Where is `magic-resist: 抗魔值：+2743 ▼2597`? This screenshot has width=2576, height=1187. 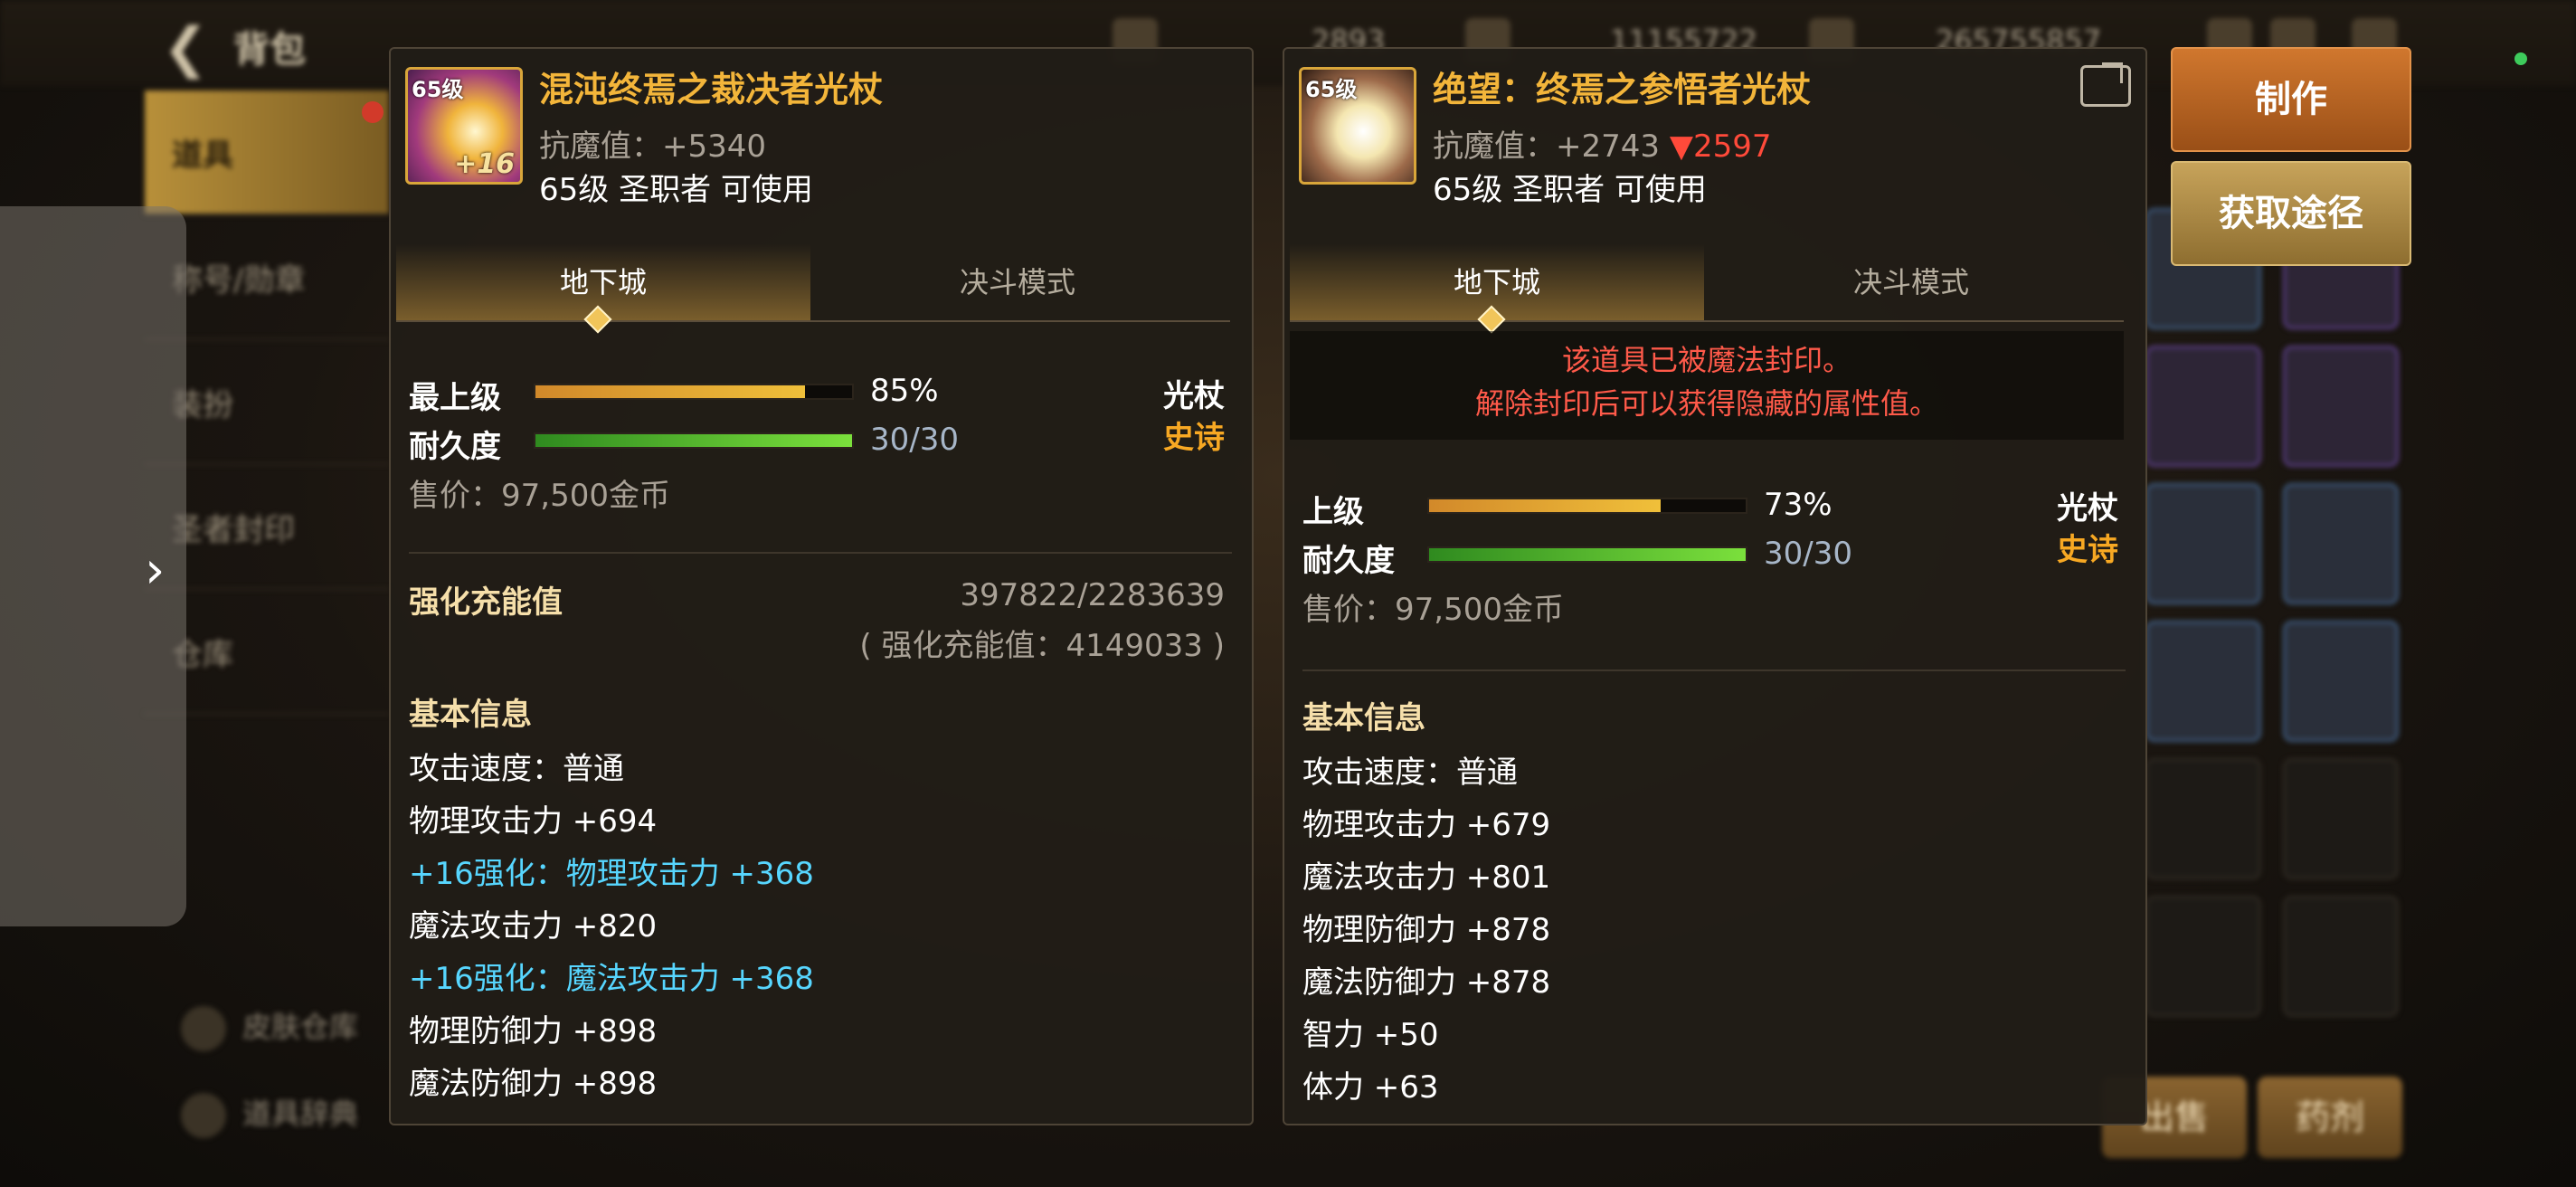
magic-resist: 抗魔值：+2743 ▼2597 is located at coordinates (1602, 143).